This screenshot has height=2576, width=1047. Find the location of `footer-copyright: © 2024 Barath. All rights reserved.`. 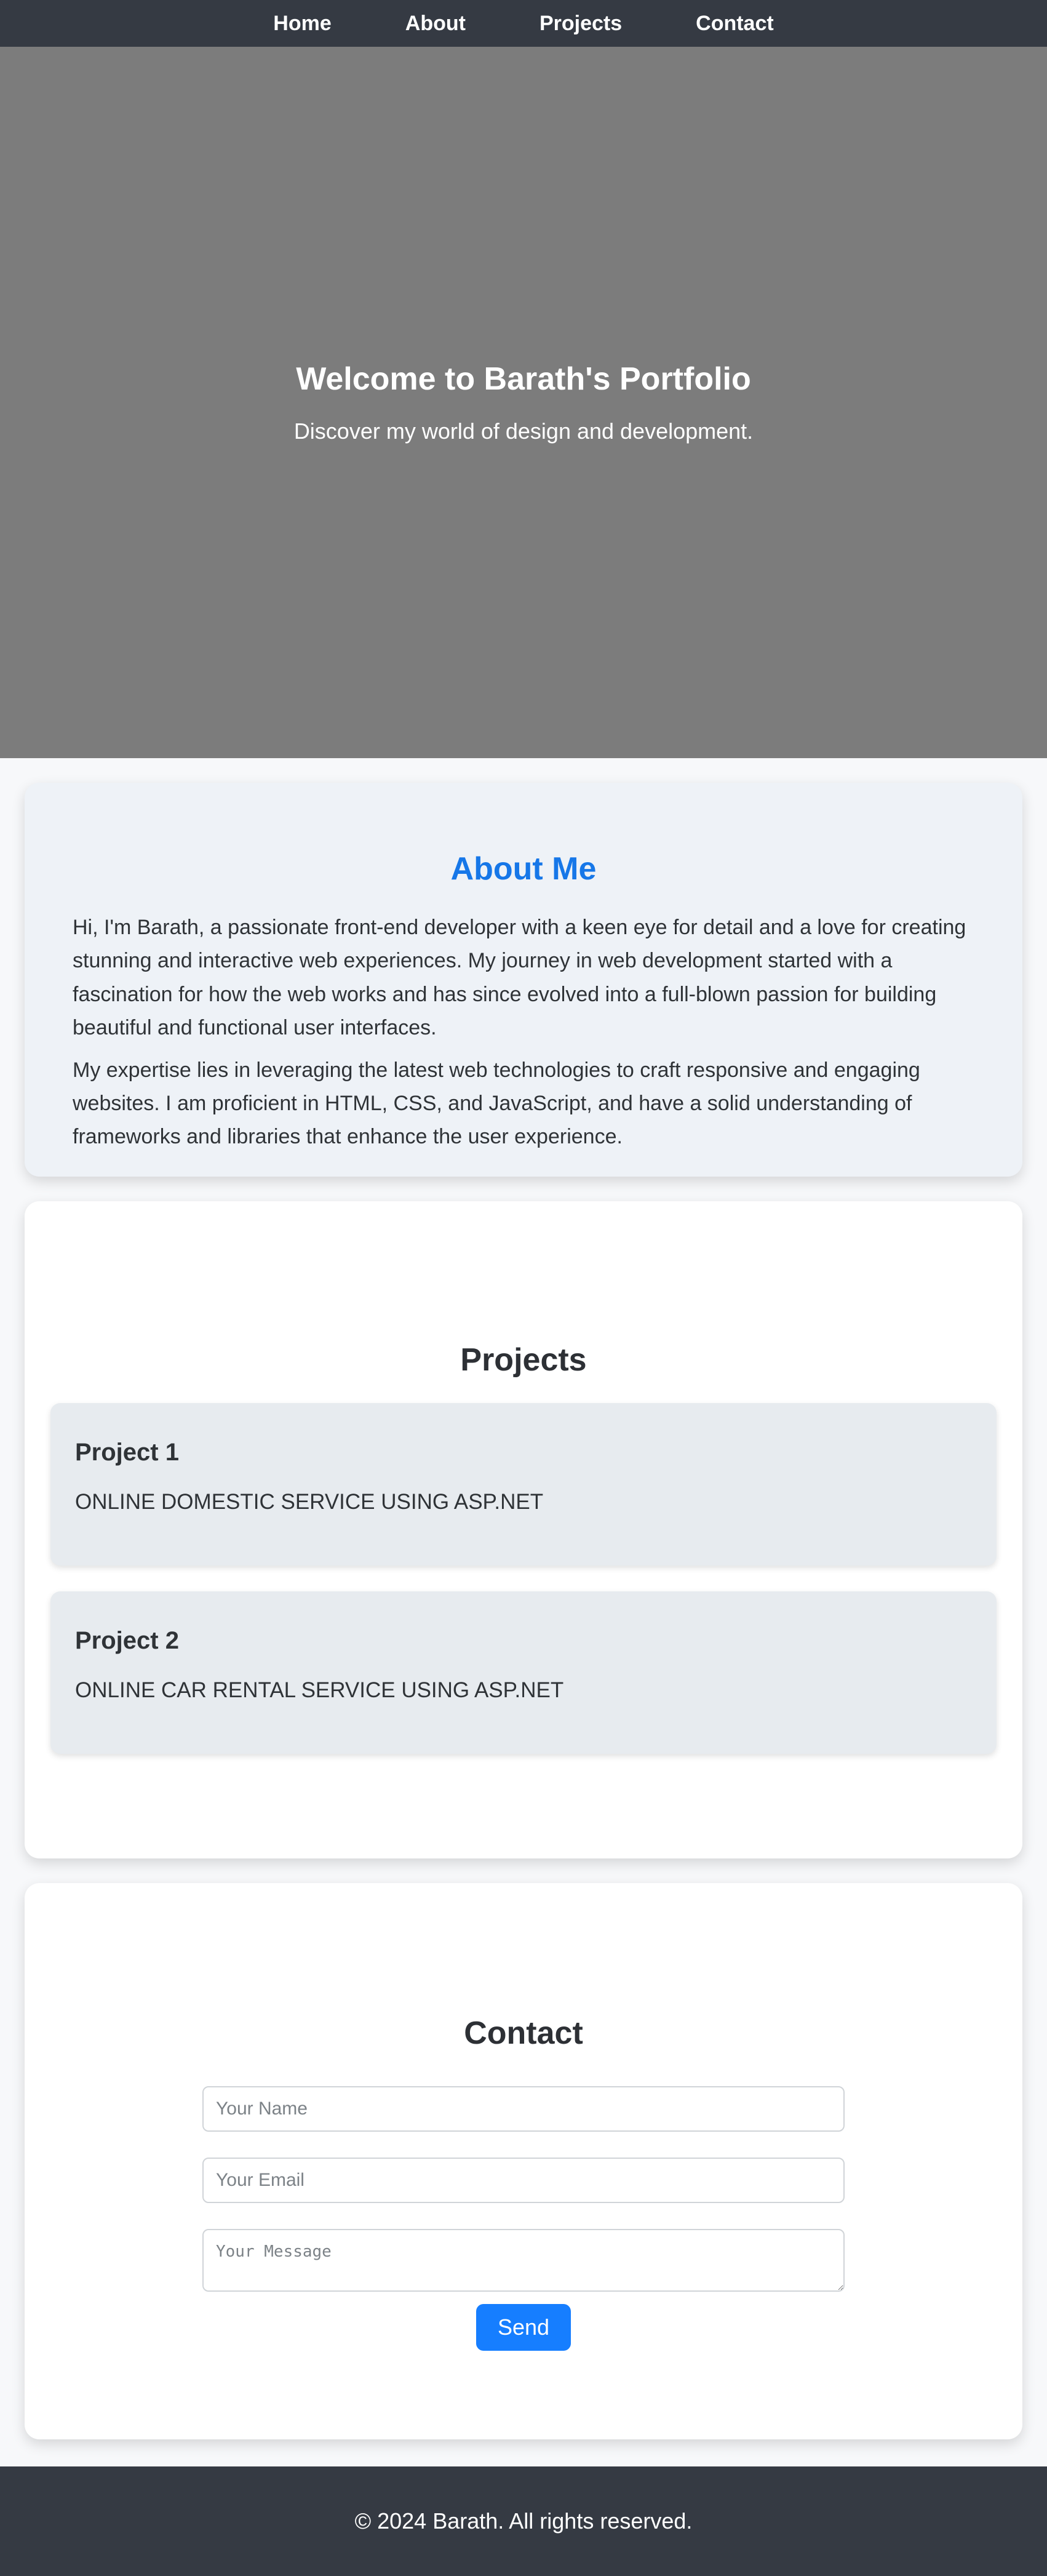

footer-copyright: © 2024 Barath. All rights reserved. is located at coordinates (523, 2521).